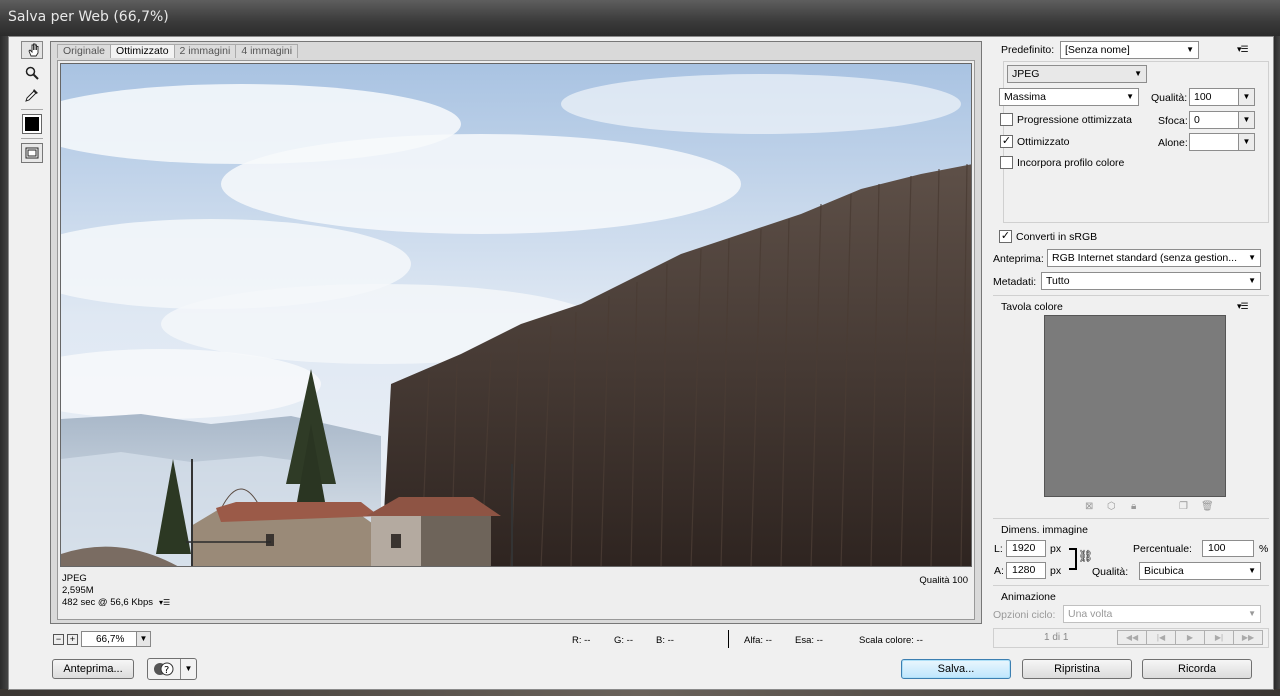 This screenshot has height=696, width=1280. Describe the element at coordinates (640, 18) in the screenshot. I see `title-bar: Salva per Web (66,7%)` at that location.